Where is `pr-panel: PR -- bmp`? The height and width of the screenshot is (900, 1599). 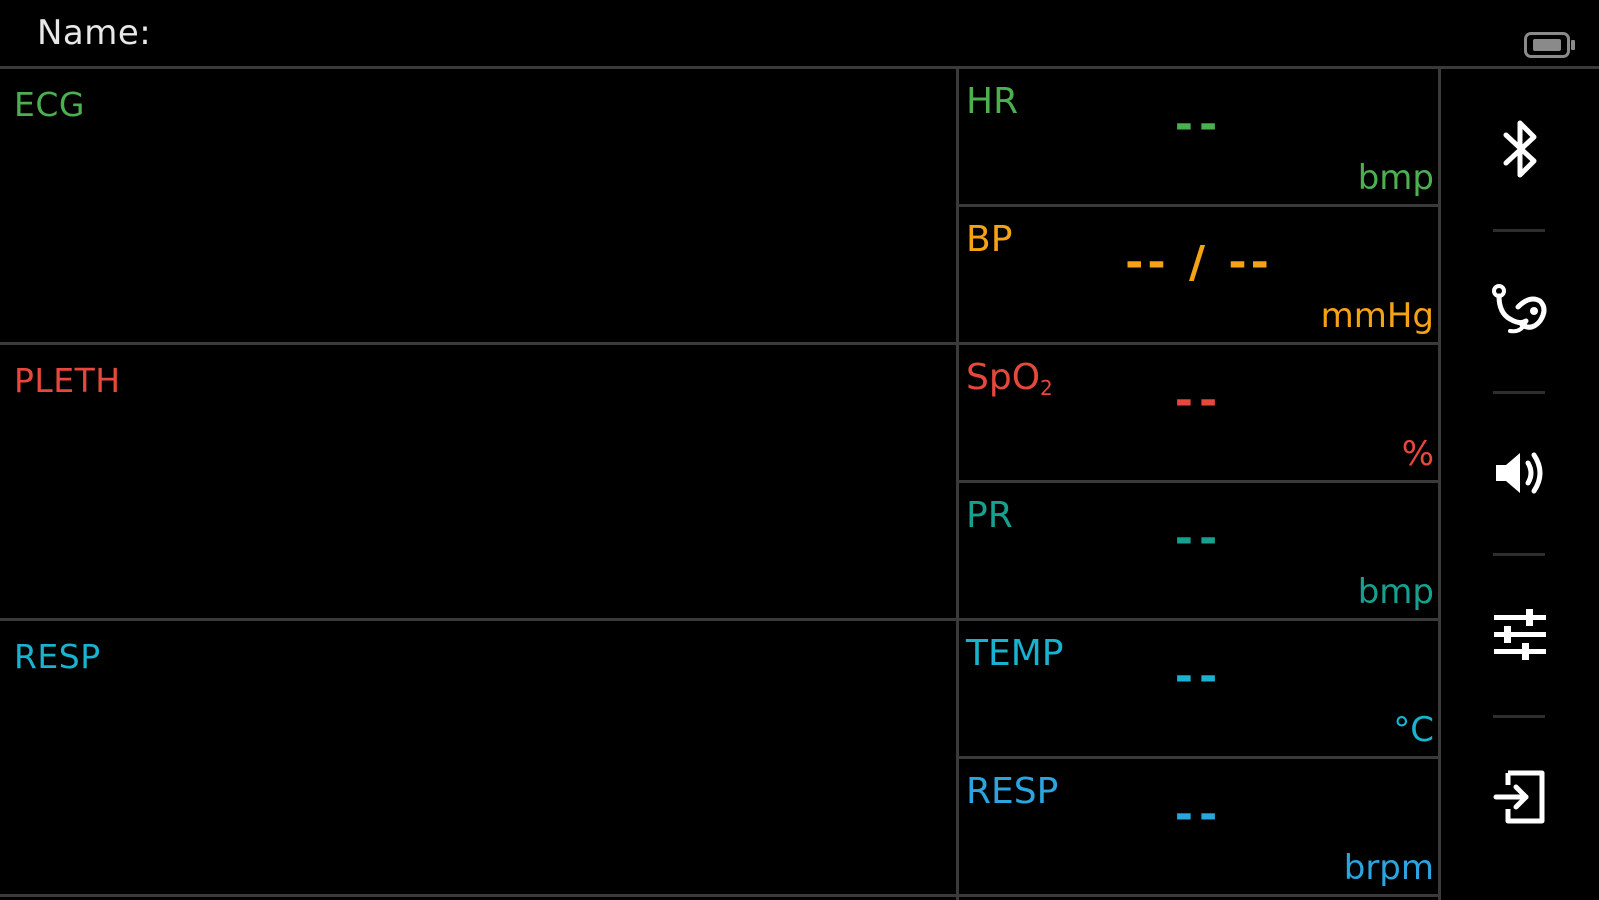
pr-panel: PR -- bmp is located at coordinates (1199, 550).